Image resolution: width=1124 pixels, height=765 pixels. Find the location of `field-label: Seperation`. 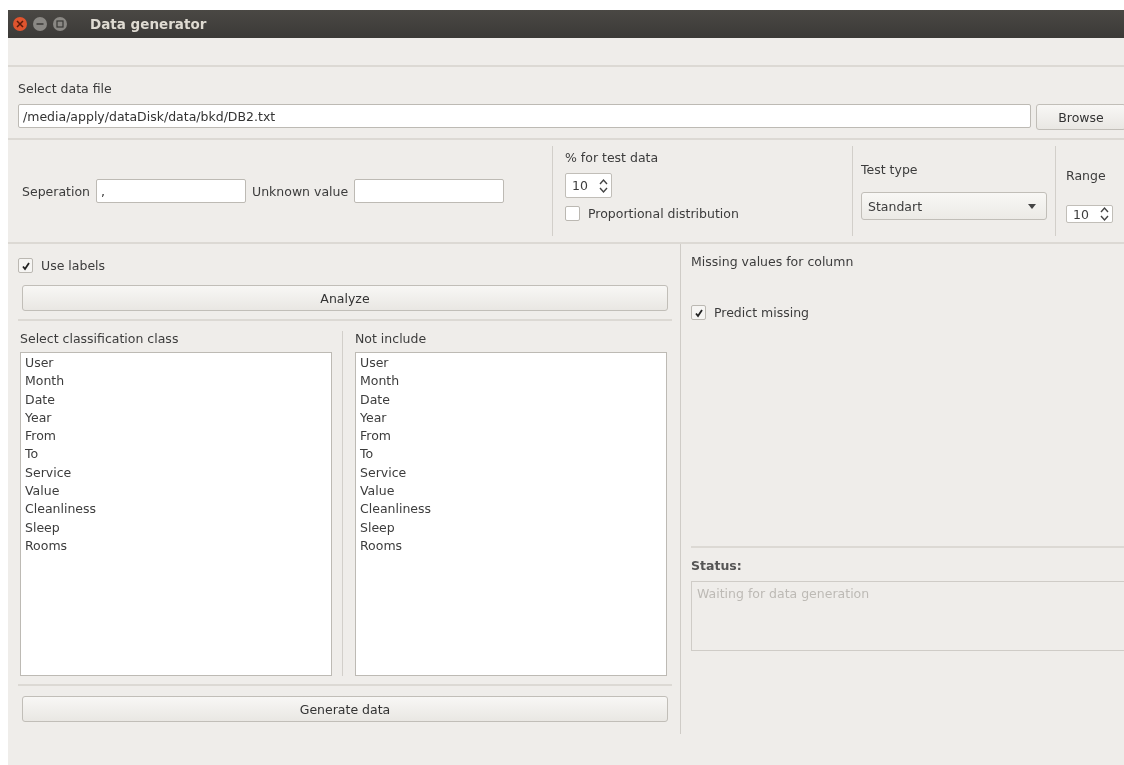

field-label: Seperation is located at coordinates (56, 191).